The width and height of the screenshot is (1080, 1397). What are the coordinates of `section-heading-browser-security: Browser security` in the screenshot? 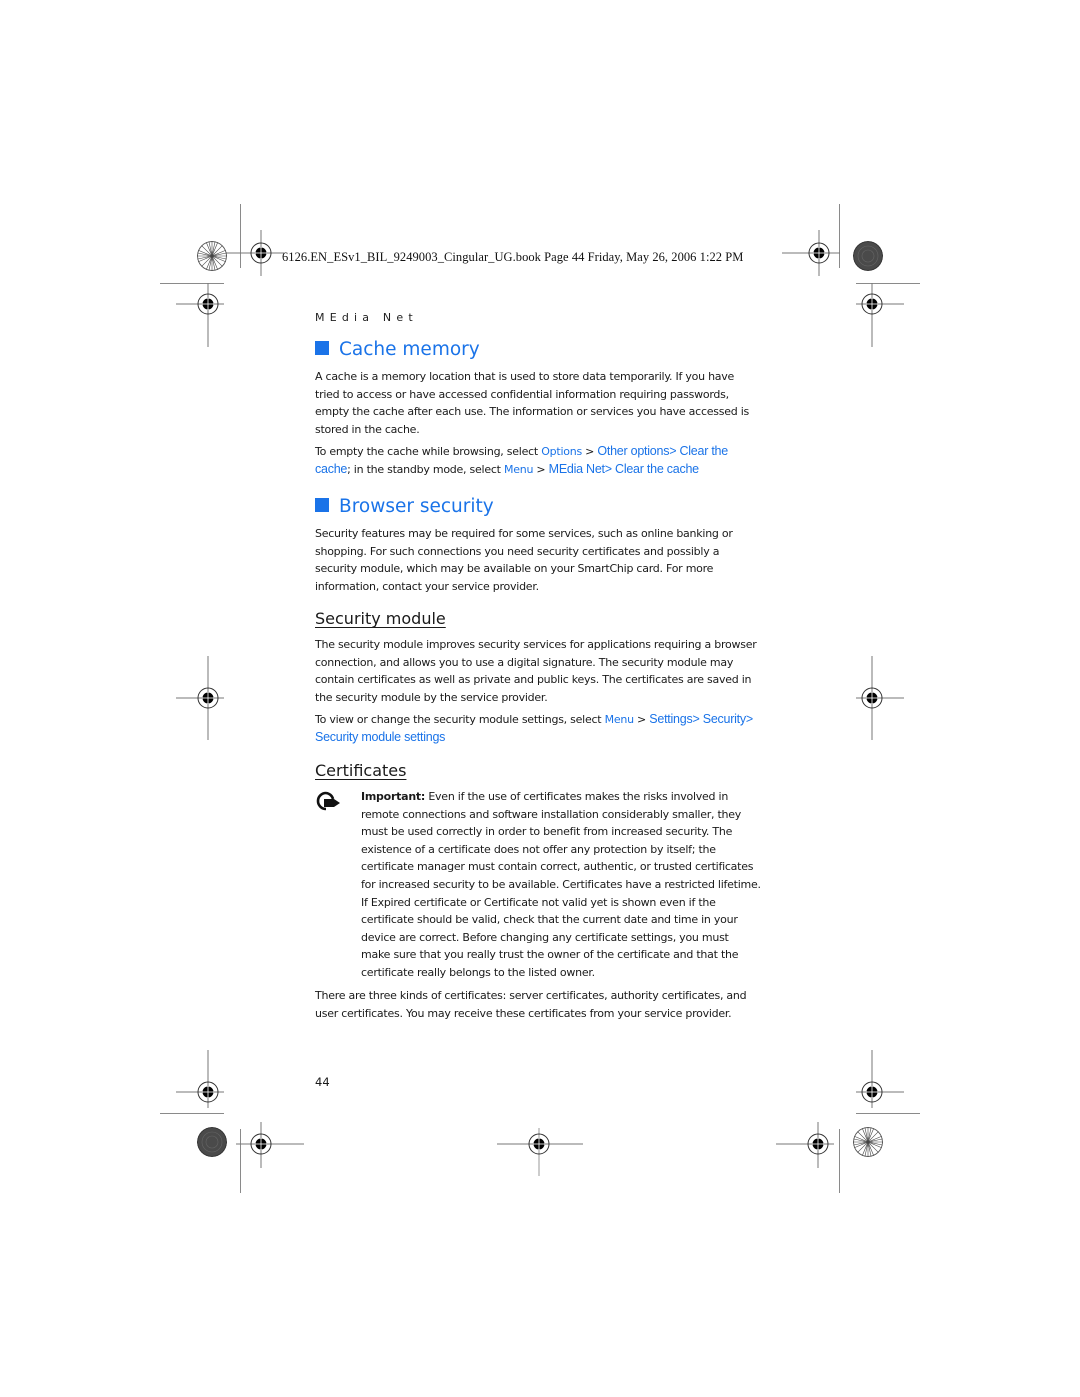 It's located at (404, 506).